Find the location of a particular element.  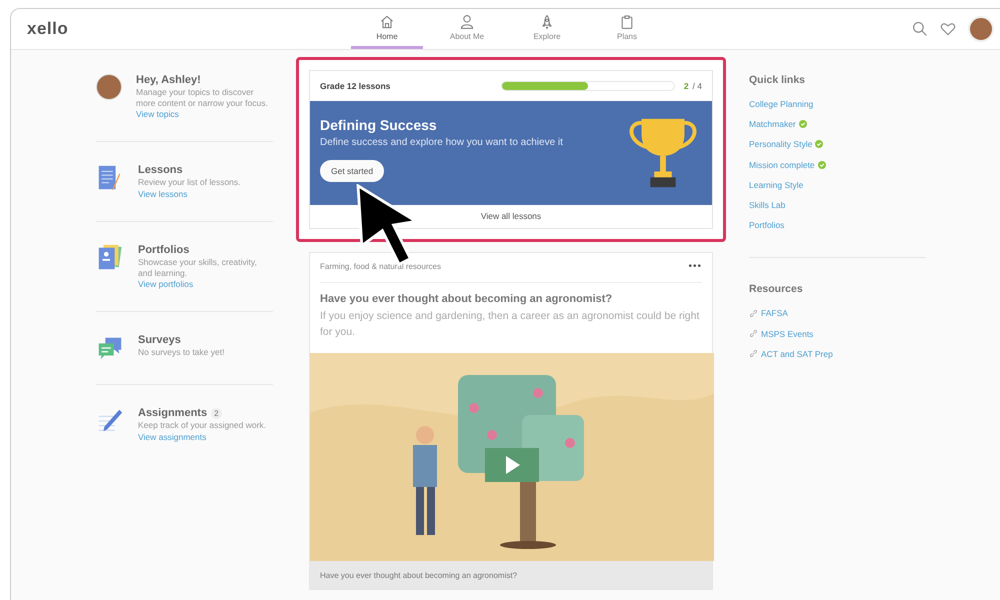

section-link: View portfolios is located at coordinates (205, 284).